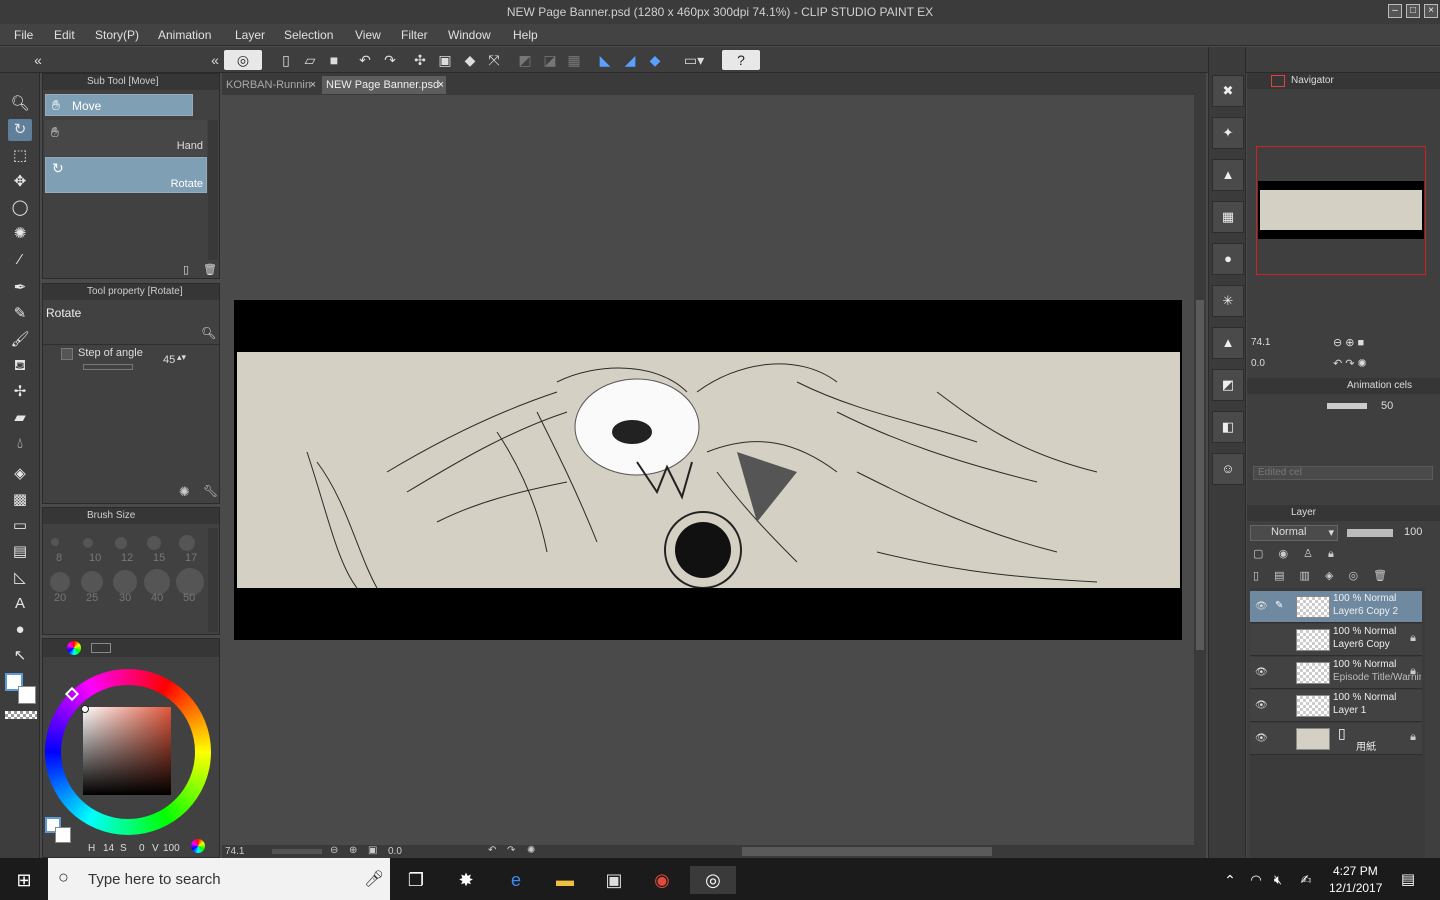 The width and height of the screenshot is (1440, 900). I want to click on blend-tool-icon: 💧︎, so click(20, 444).